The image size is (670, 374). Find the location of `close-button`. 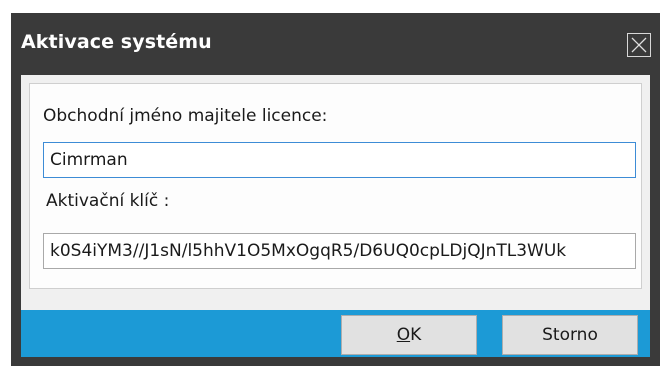

close-button is located at coordinates (639, 45).